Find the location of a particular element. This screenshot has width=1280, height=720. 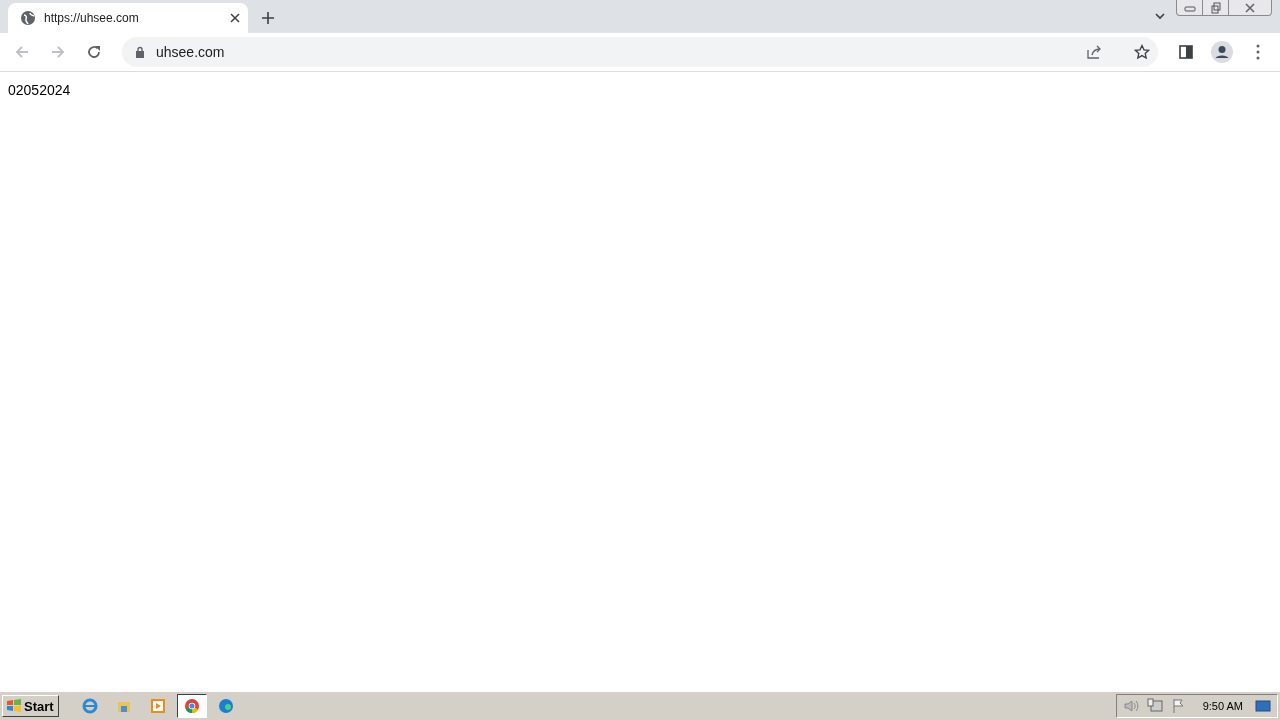

taskbar-app is located at coordinates (191, 706).